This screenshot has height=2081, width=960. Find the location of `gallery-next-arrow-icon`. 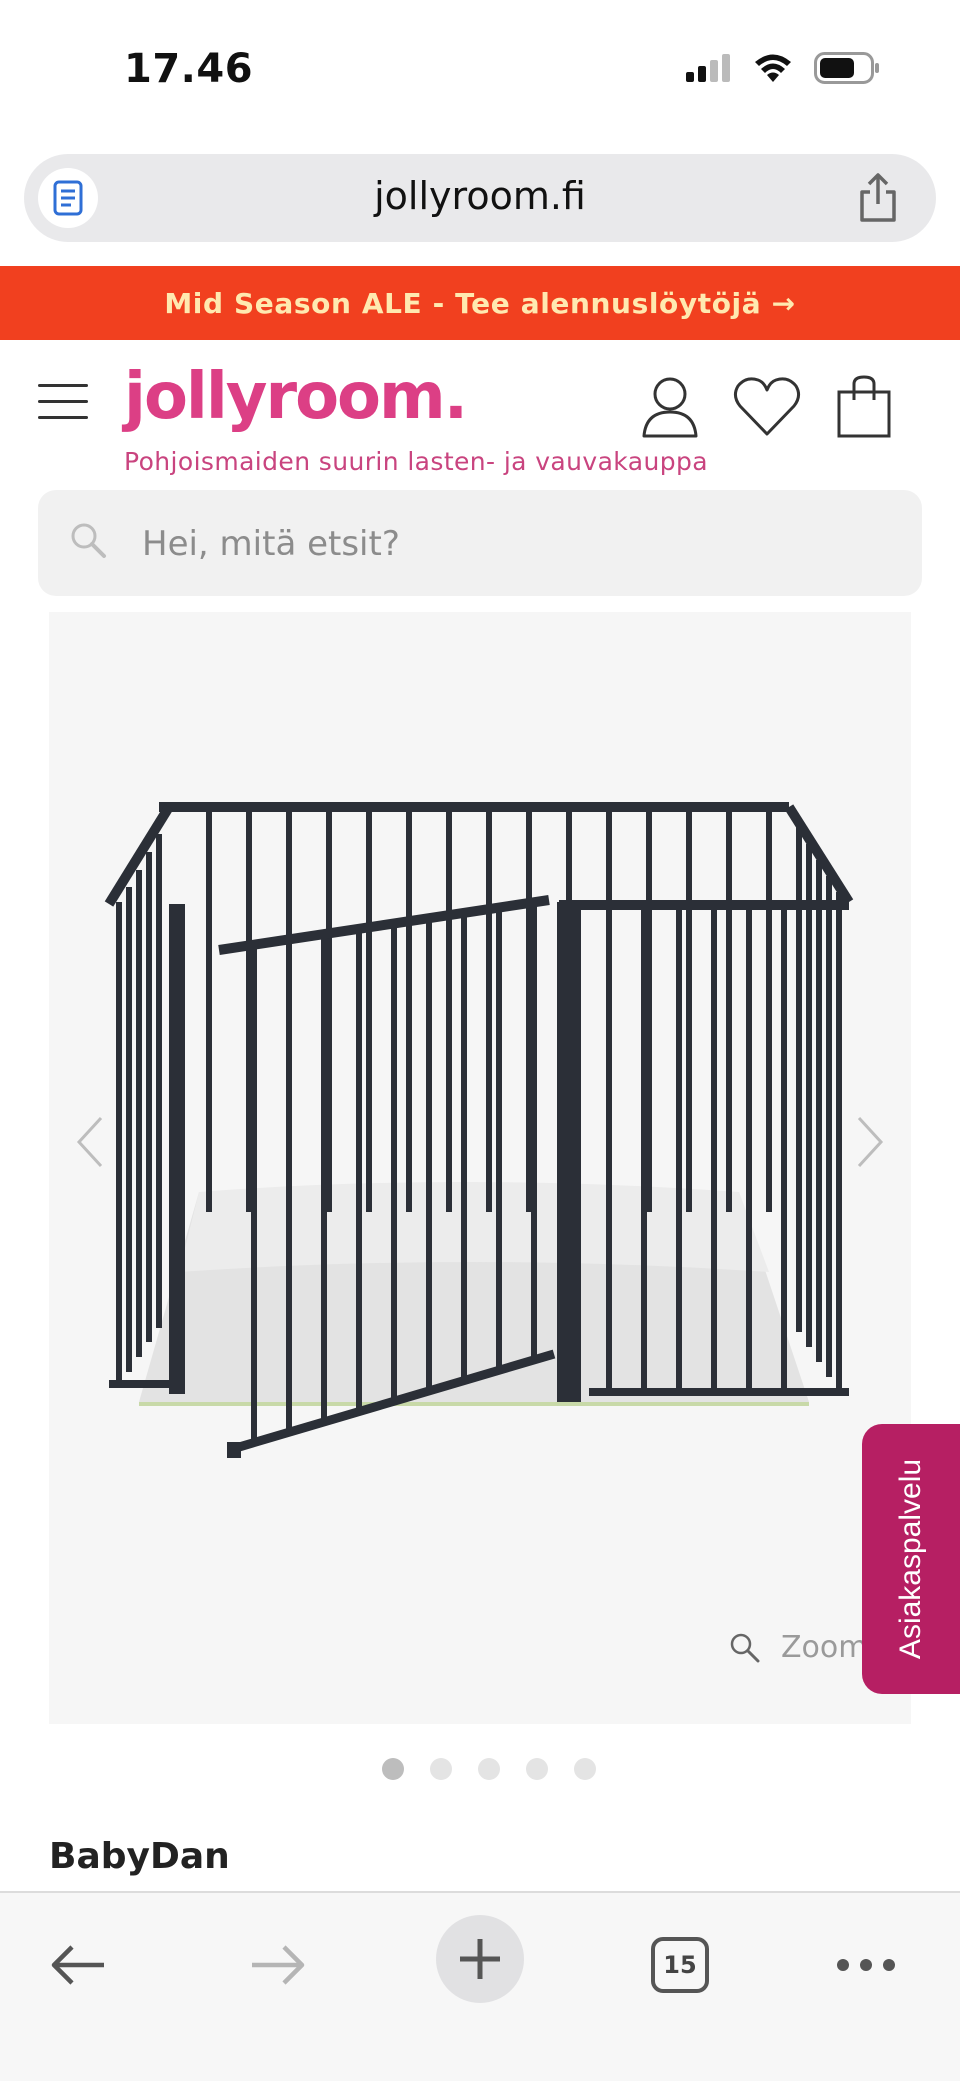

gallery-next-arrow-icon is located at coordinates (871, 1142).